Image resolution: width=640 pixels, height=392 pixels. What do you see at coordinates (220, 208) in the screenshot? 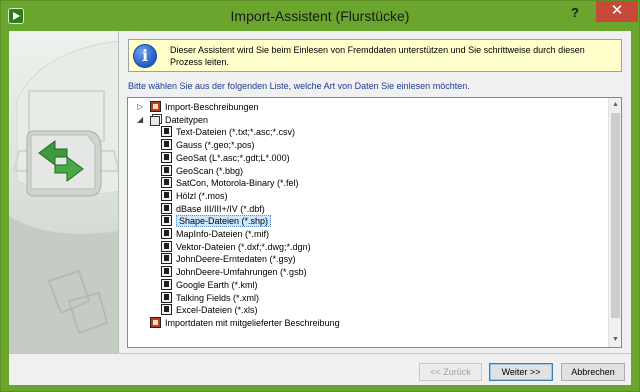
I see `tree-item-label: dBase III/III+/IV (*.dbf)` at bounding box center [220, 208].